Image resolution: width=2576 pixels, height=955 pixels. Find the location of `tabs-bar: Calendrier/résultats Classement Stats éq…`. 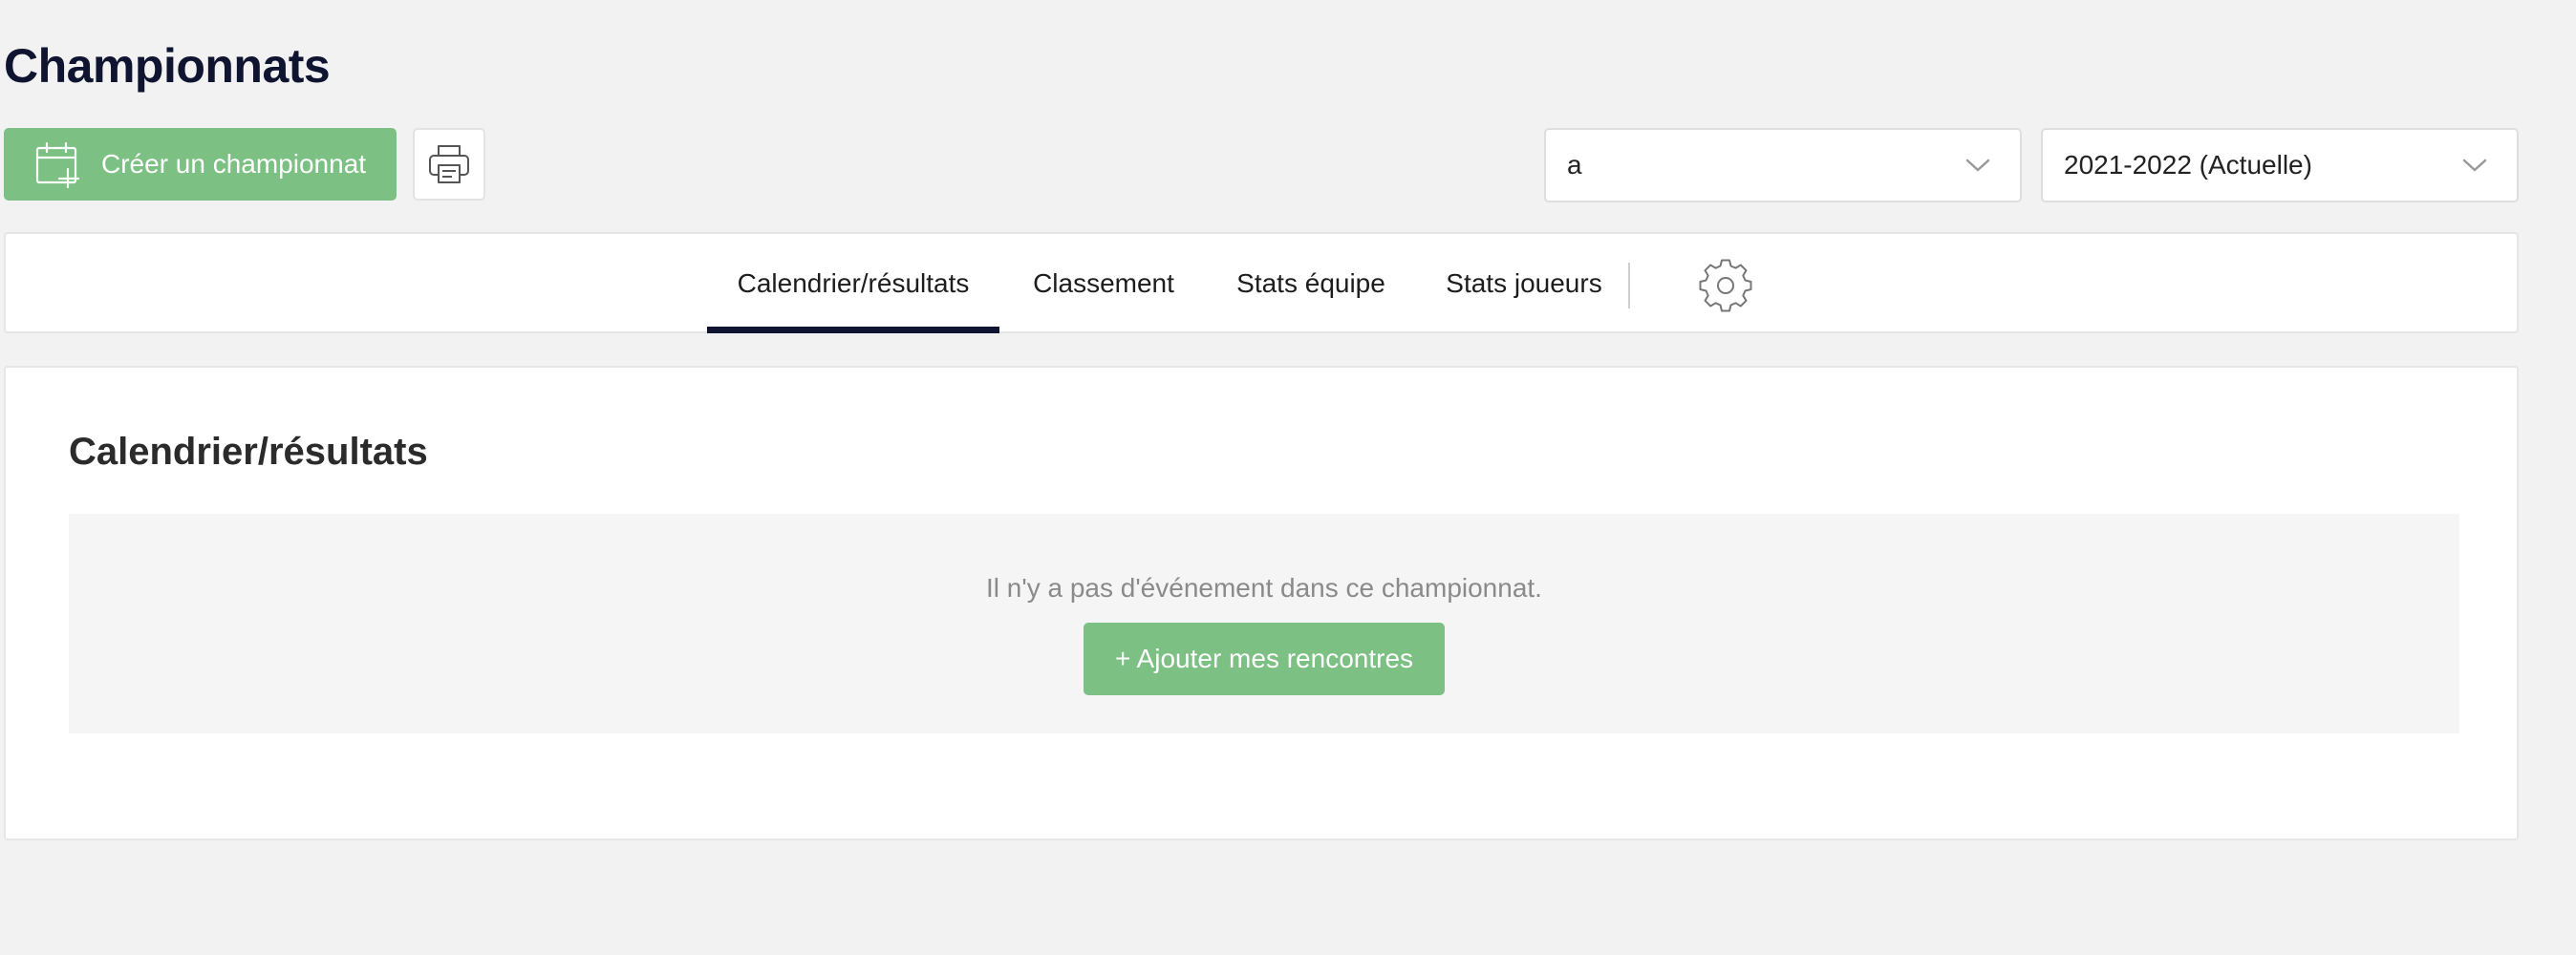

tabs-bar: Calendrier/résultats Classement Stats éq… is located at coordinates (1261, 282).